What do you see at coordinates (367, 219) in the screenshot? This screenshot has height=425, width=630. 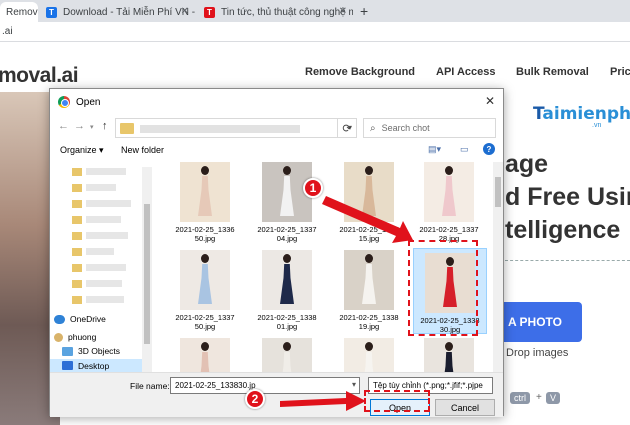 I see `arrow-1-icon` at bounding box center [367, 219].